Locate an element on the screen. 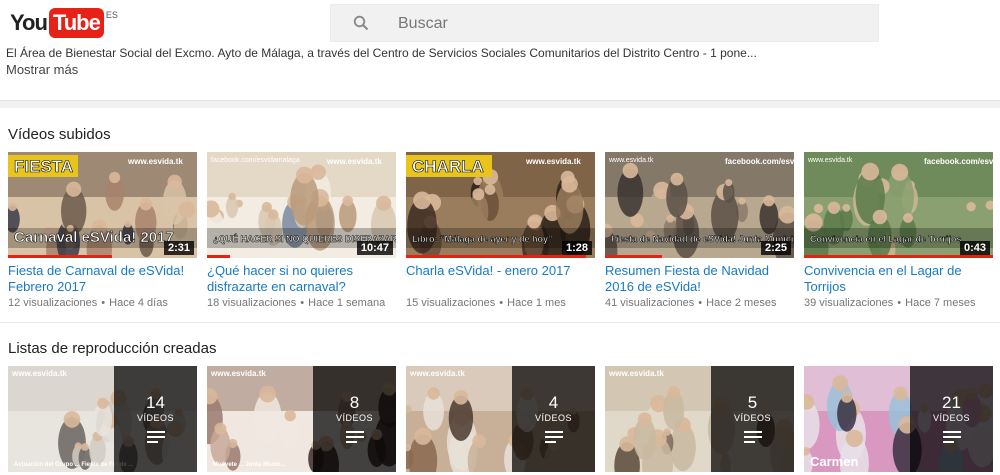  video-duration: 0:43 is located at coordinates (974, 248).